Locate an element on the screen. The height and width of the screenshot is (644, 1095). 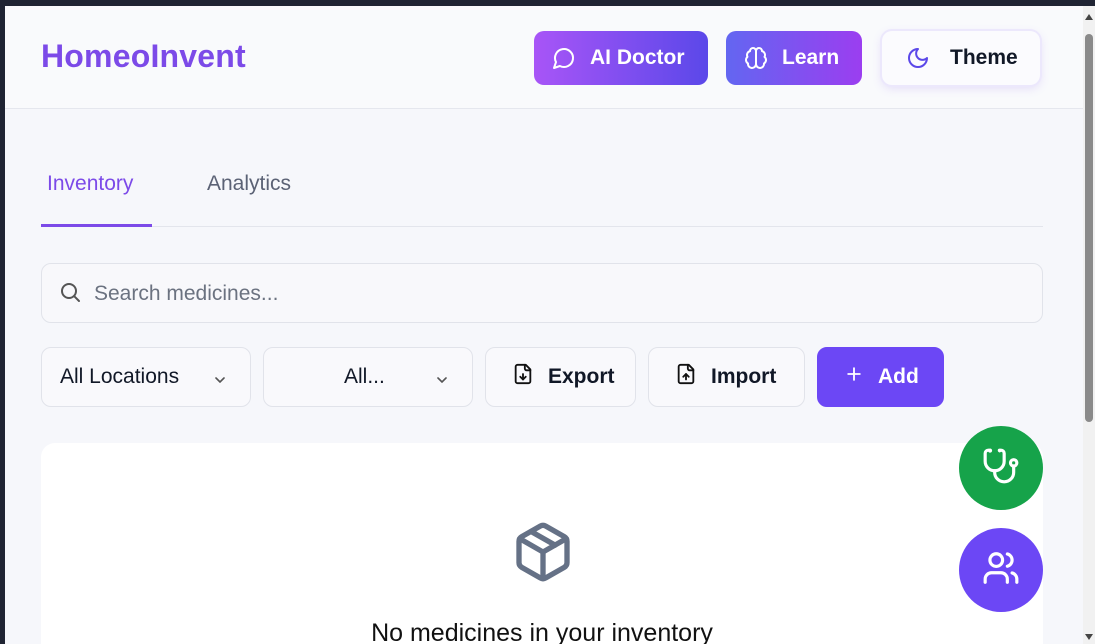
export-label: Export is located at coordinates (581, 376).